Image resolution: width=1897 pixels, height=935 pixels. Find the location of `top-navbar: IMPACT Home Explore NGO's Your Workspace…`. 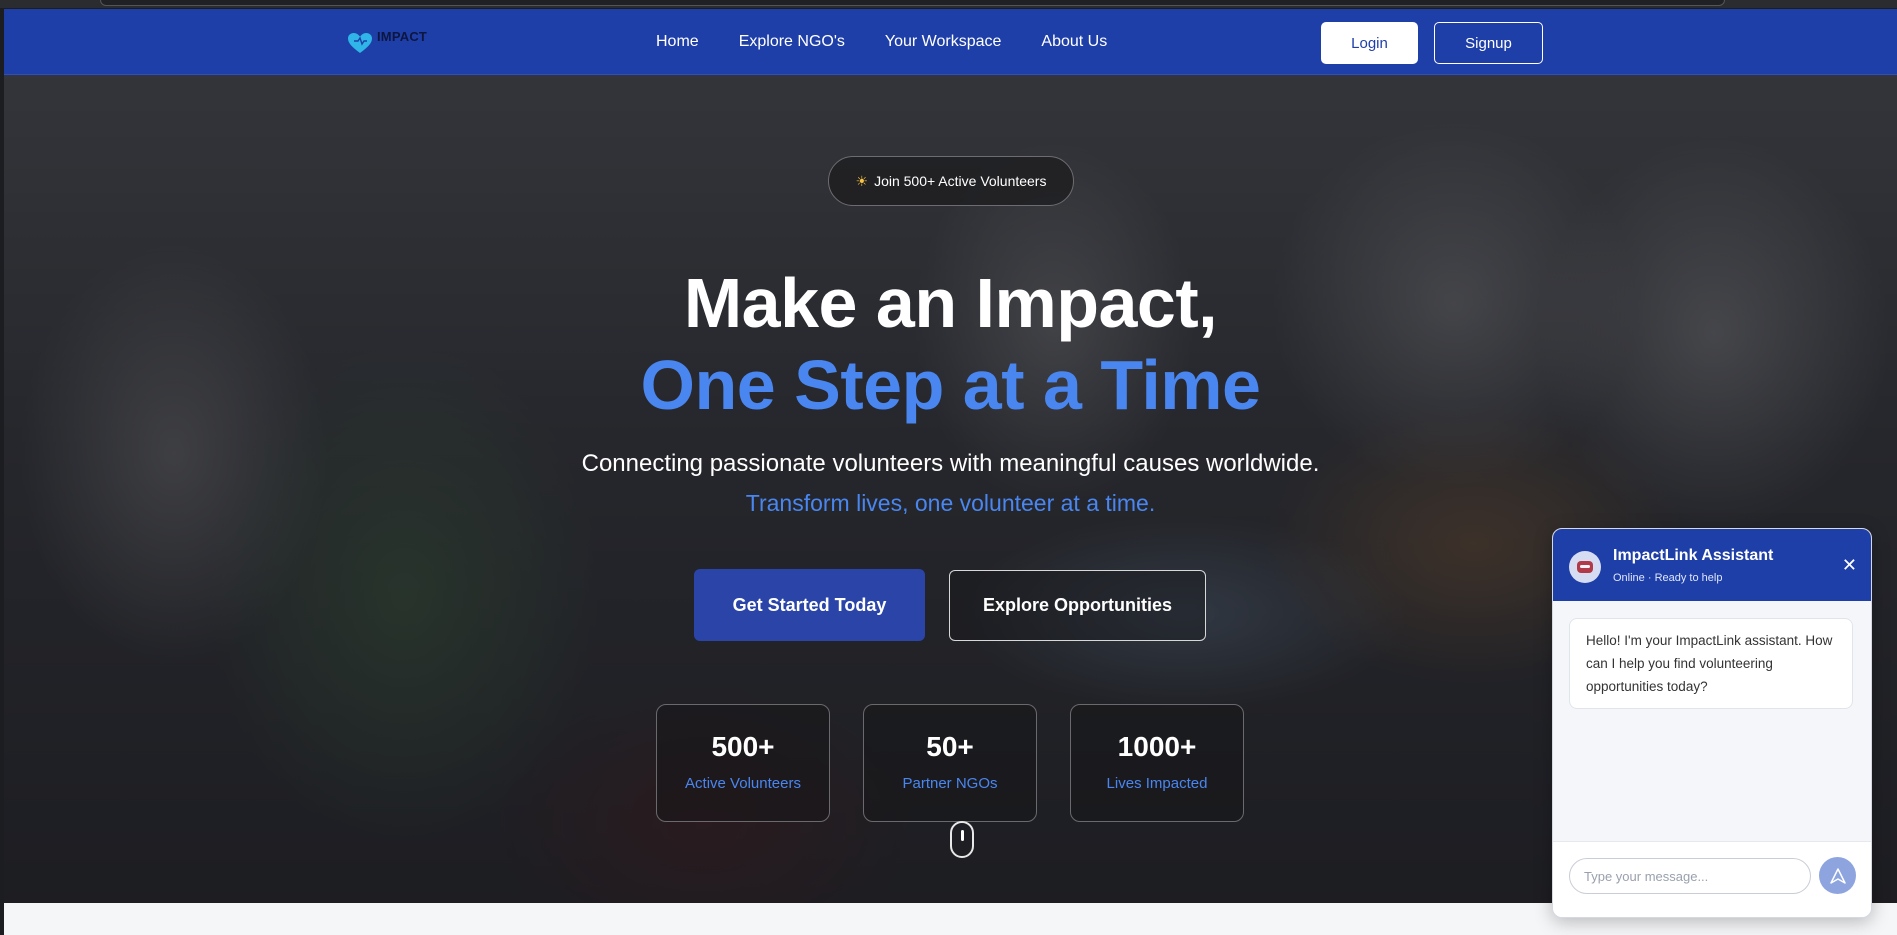

top-navbar: IMPACT Home Explore NGO's Your Workspace… is located at coordinates (950, 42).